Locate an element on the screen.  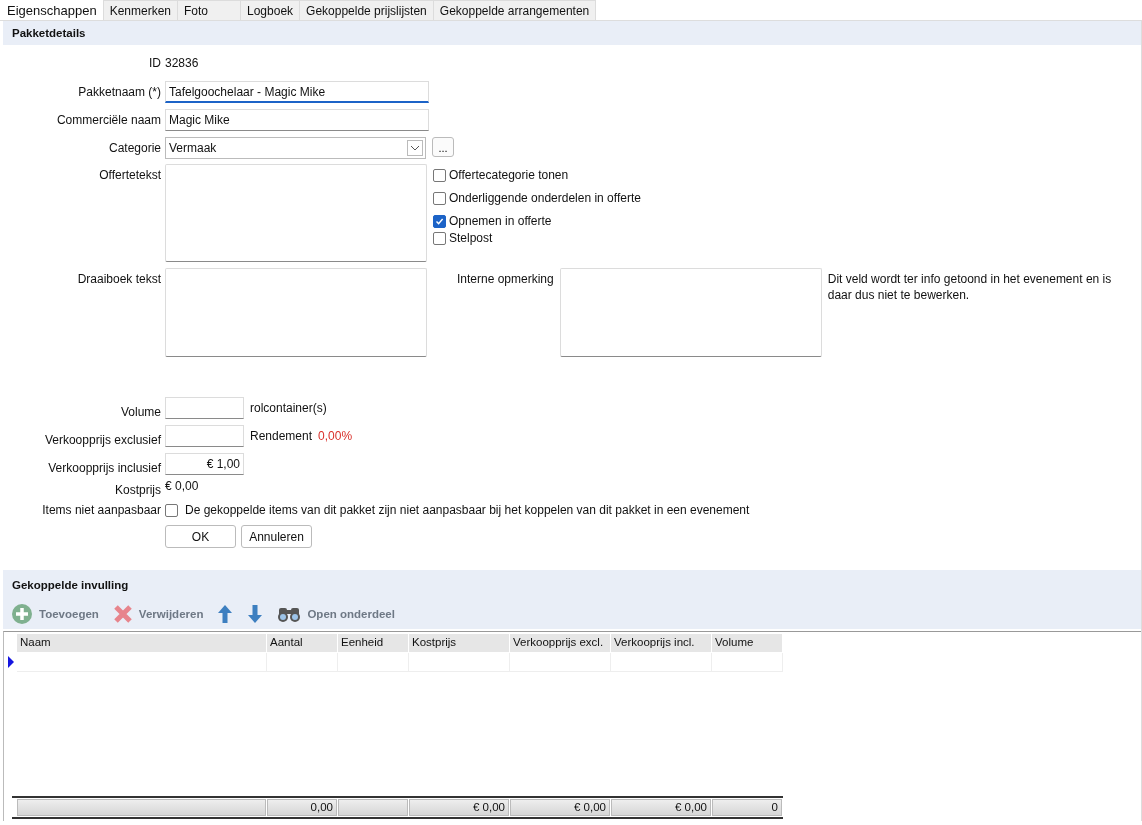
field-label: Offertetekst is located at coordinates (129, 174).